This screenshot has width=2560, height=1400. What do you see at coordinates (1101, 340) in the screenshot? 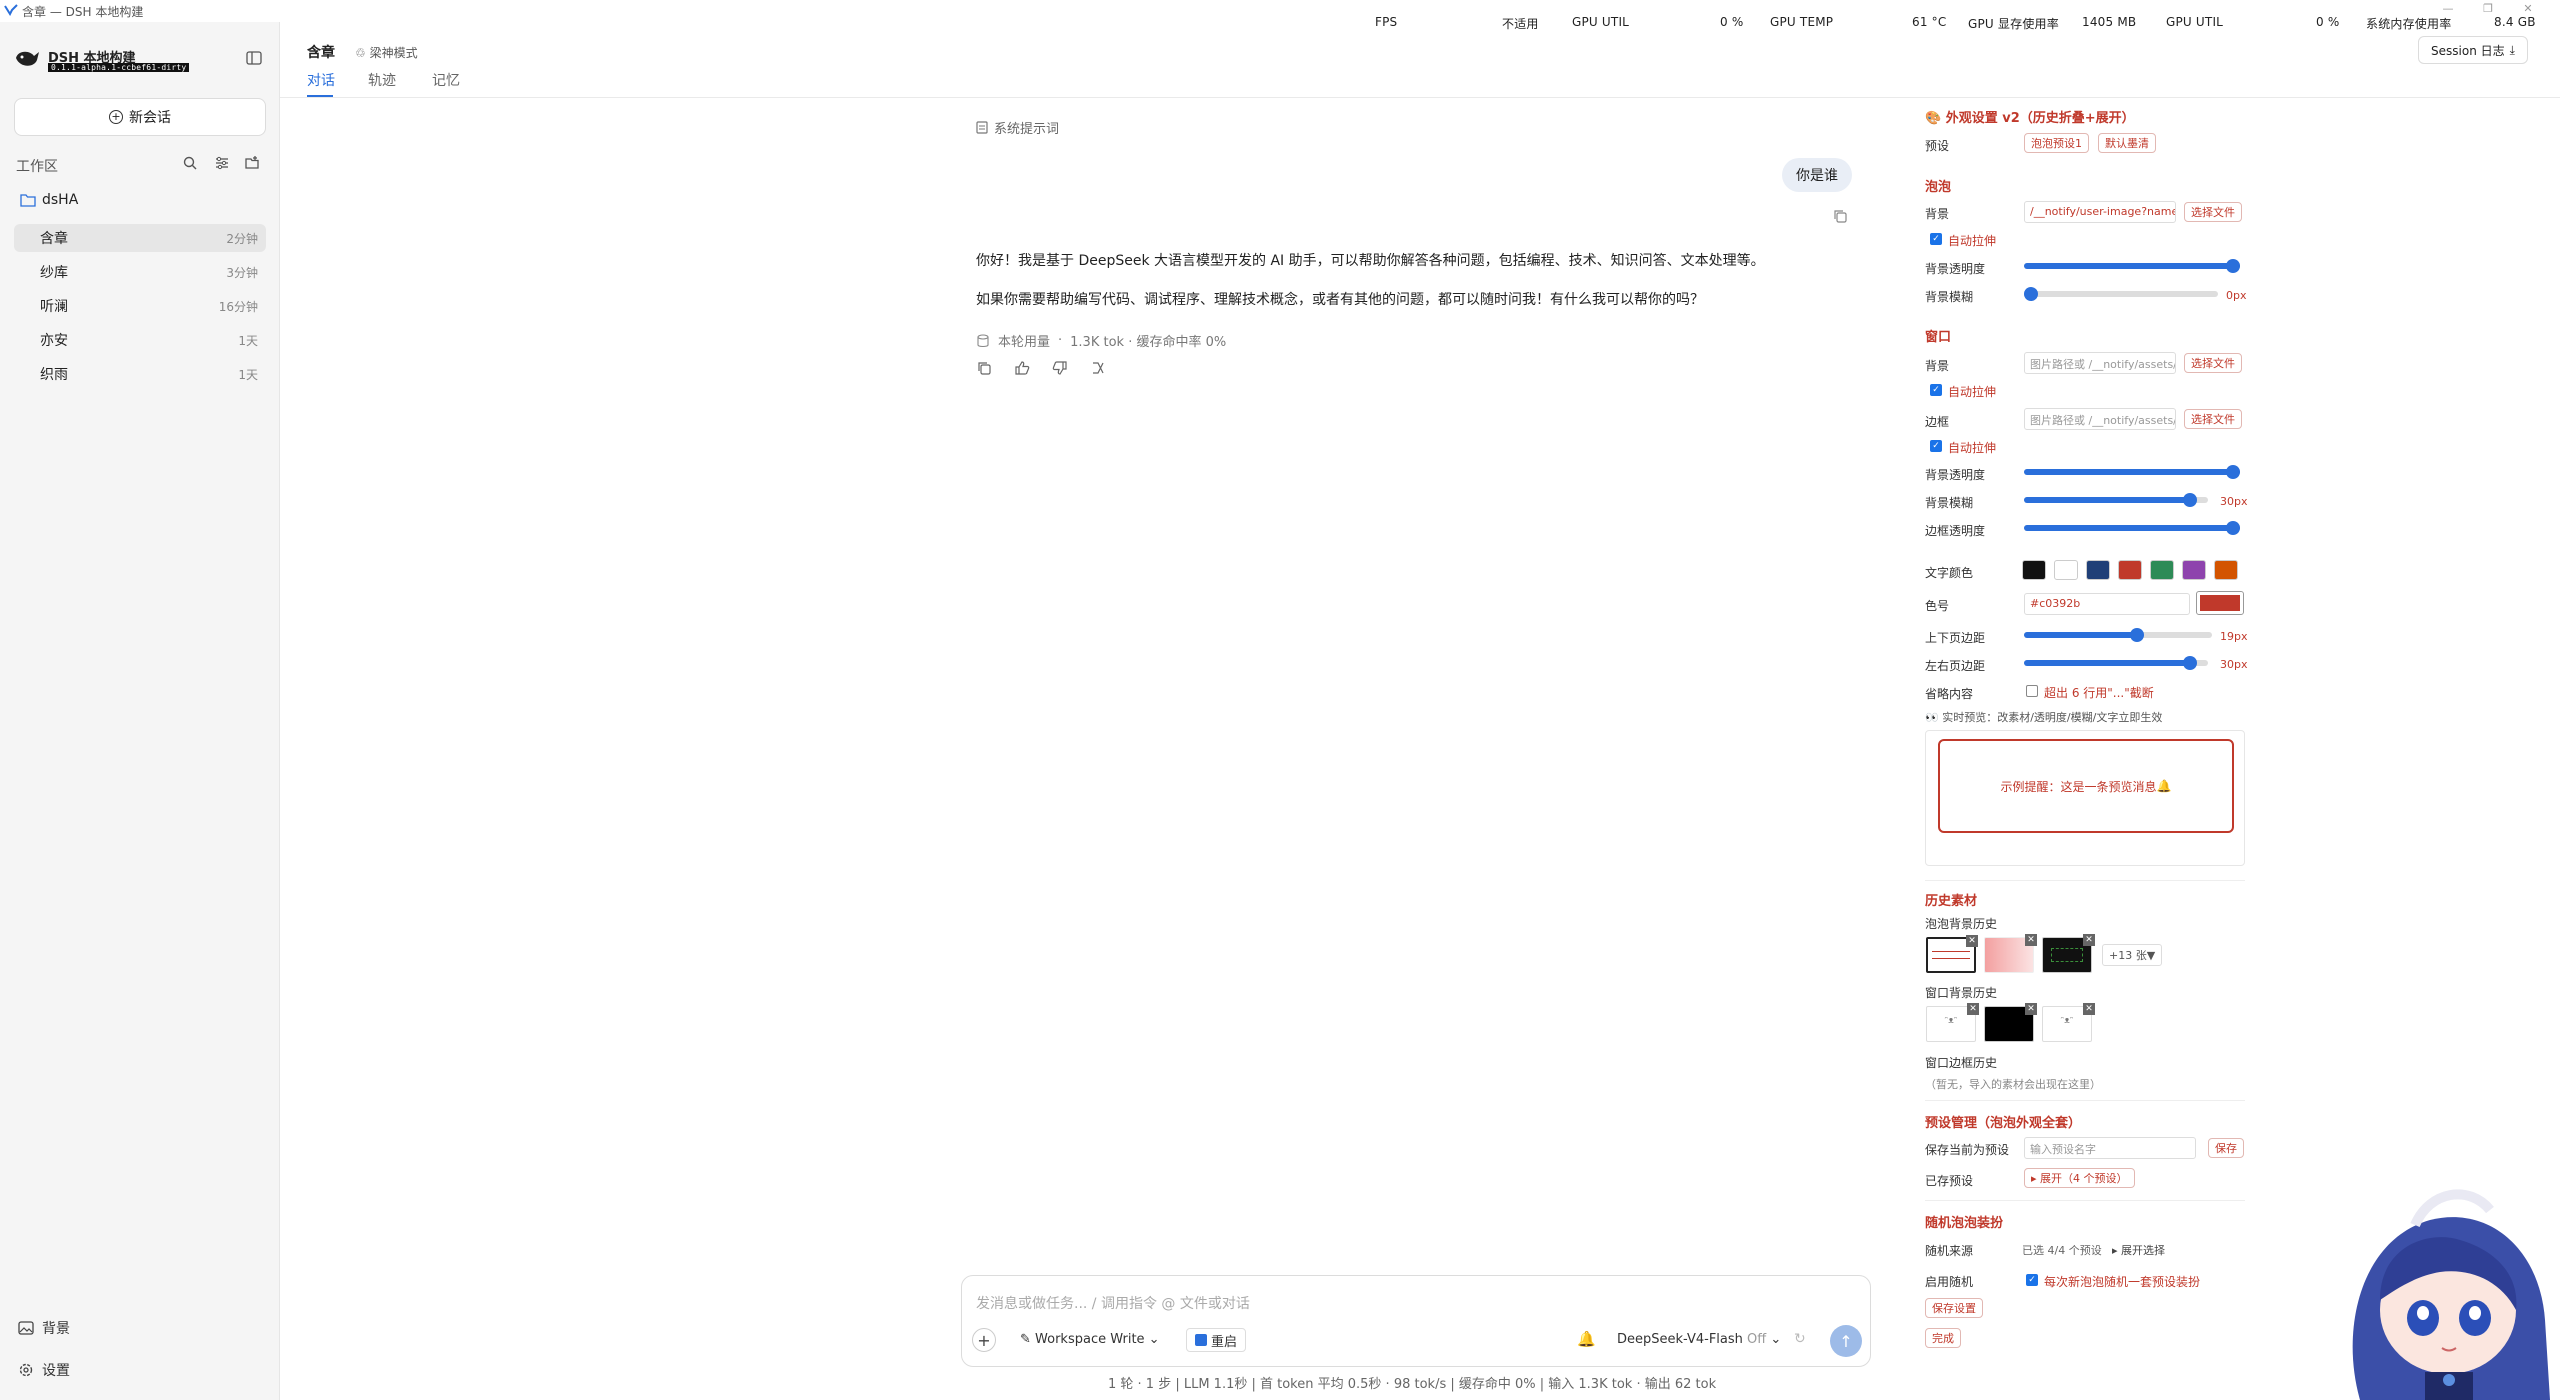
I see `usage-summary: 本轮用量 · 1.3K tok · 缓存命中率 0%` at bounding box center [1101, 340].